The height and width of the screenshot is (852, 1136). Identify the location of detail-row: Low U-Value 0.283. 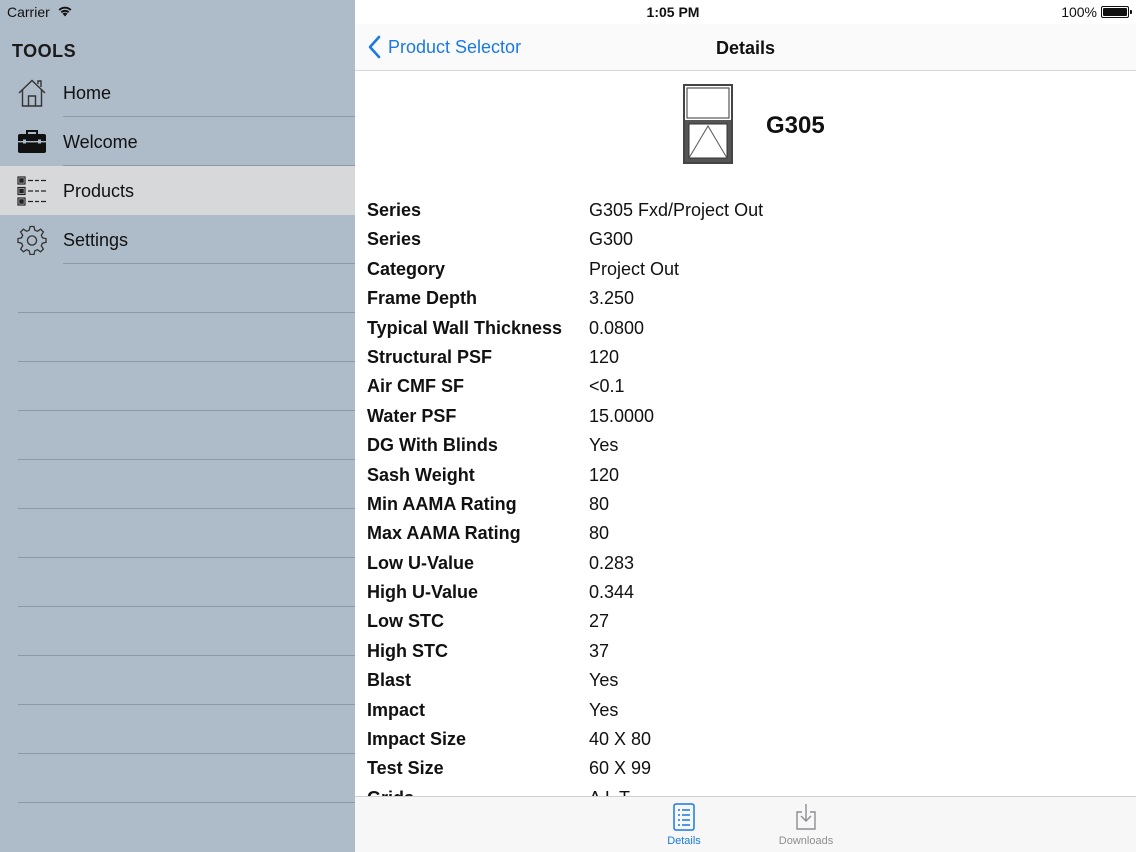
(745, 563).